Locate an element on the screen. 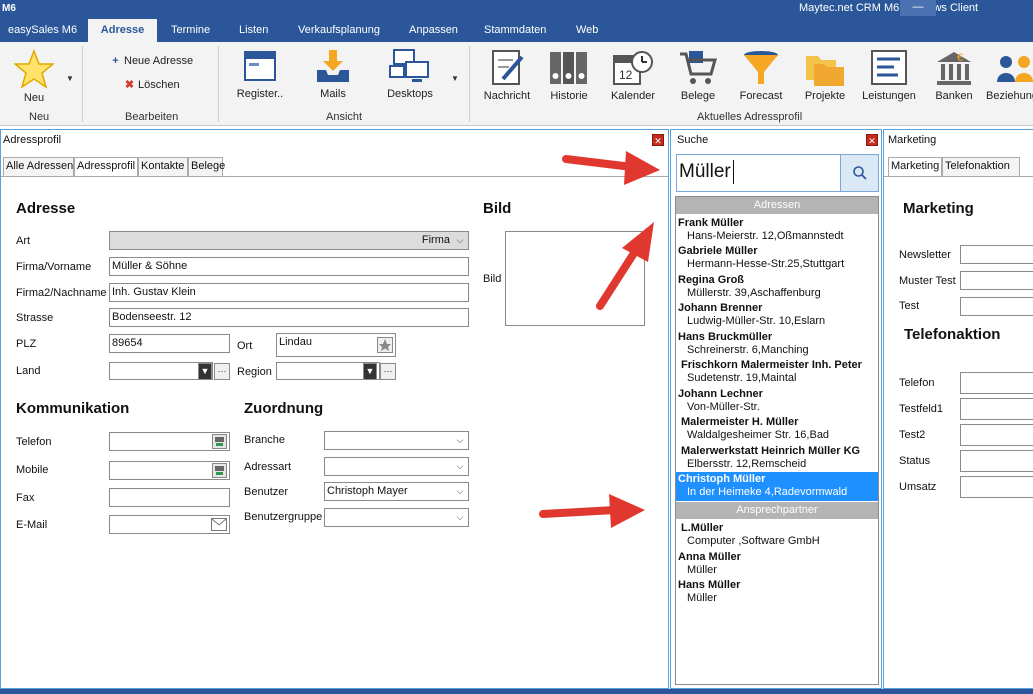 The height and width of the screenshot is (694, 1033). tab-adresse: Adresse is located at coordinates (122, 30).